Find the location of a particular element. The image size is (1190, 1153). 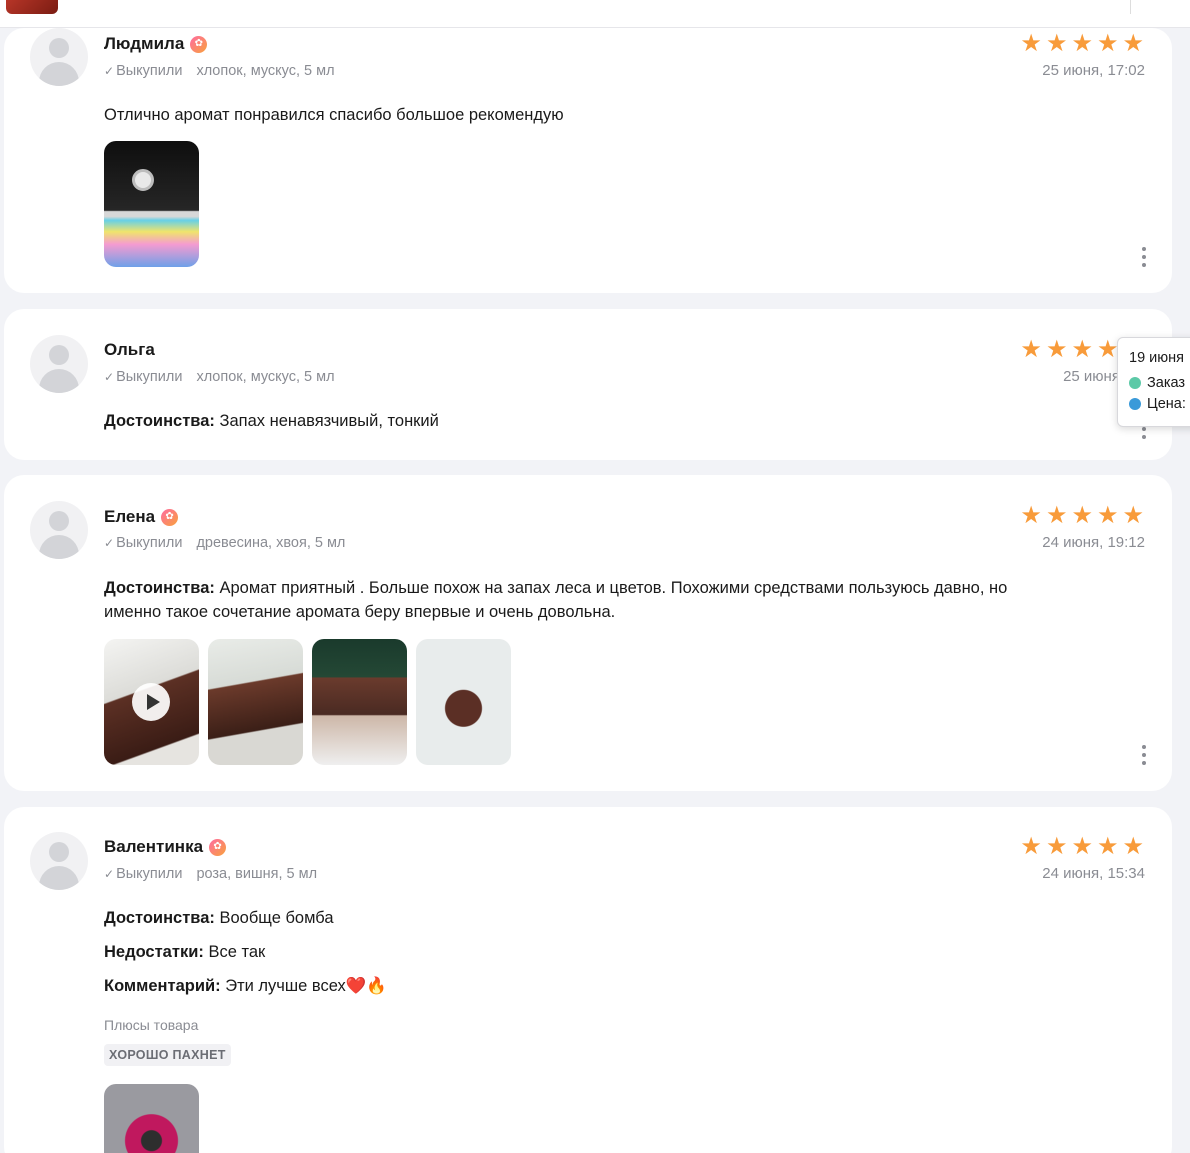

reviewer-name-text: Людмила is located at coordinates (144, 43).